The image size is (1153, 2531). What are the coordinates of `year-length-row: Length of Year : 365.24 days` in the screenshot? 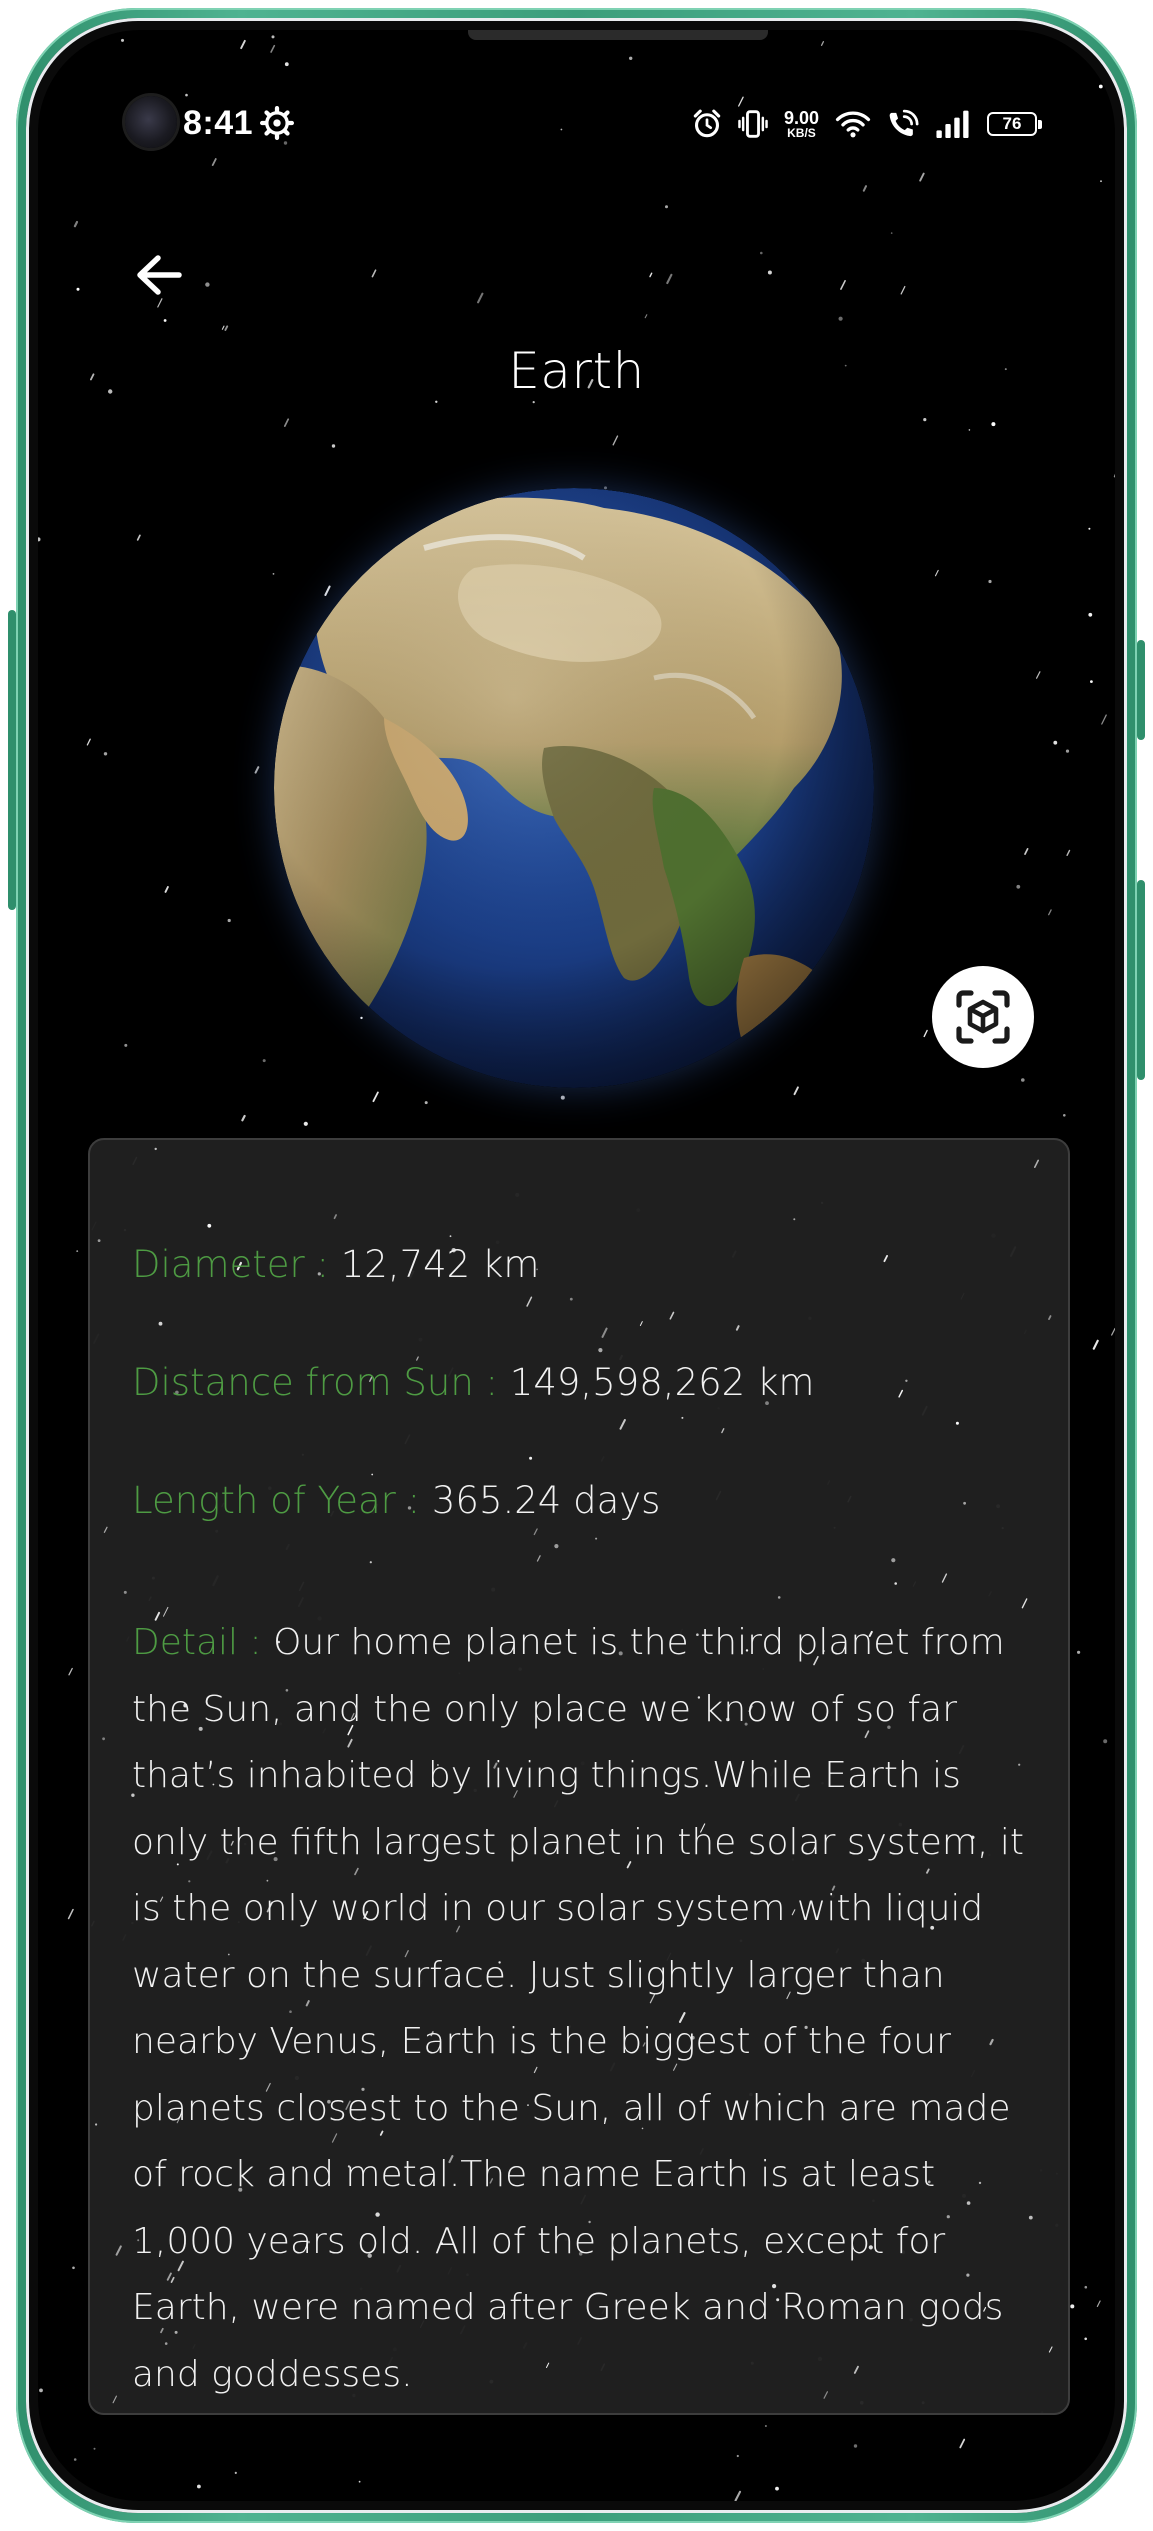 It's located at (396, 1500).